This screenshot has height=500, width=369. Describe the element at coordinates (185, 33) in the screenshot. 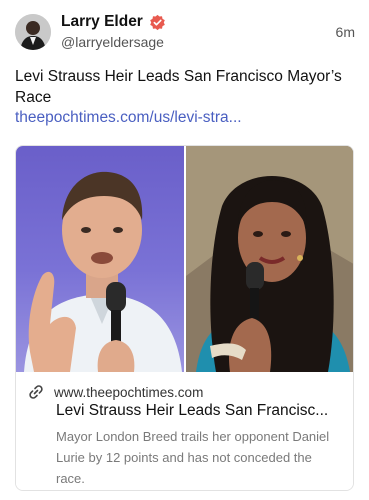

I see `post-header: Larry Elder @larryeldersage 6m` at that location.